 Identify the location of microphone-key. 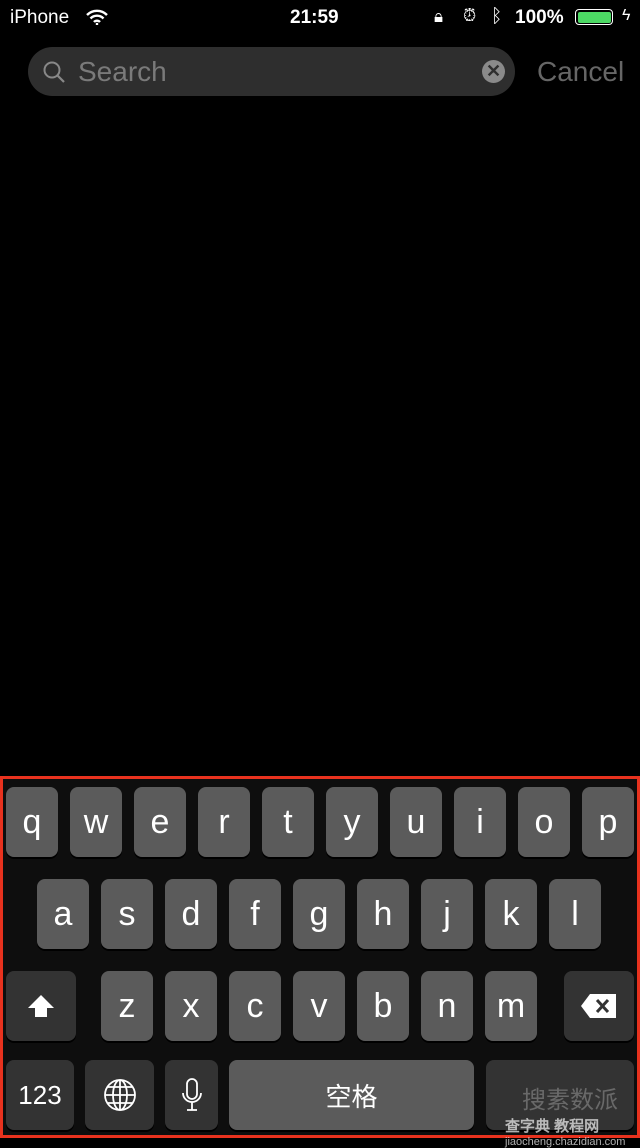
(191, 1095).